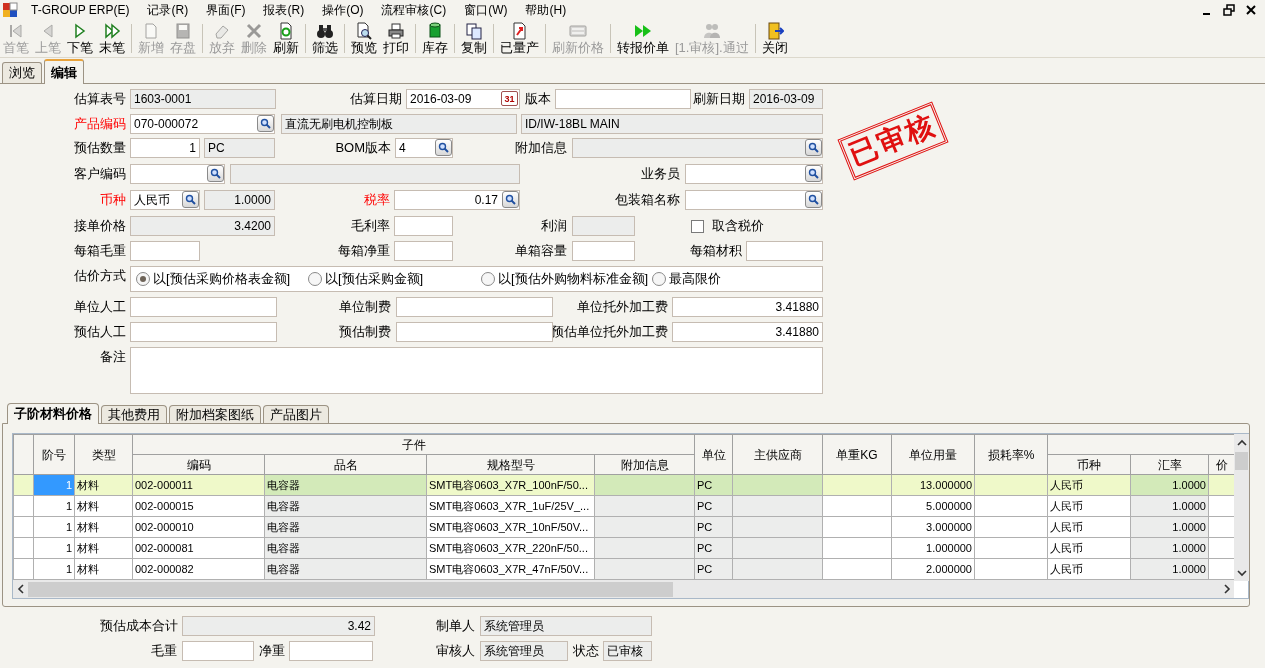 This screenshot has width=1265, height=668. What do you see at coordinates (64, 71) in the screenshot?
I see `tab: 编辑` at bounding box center [64, 71].